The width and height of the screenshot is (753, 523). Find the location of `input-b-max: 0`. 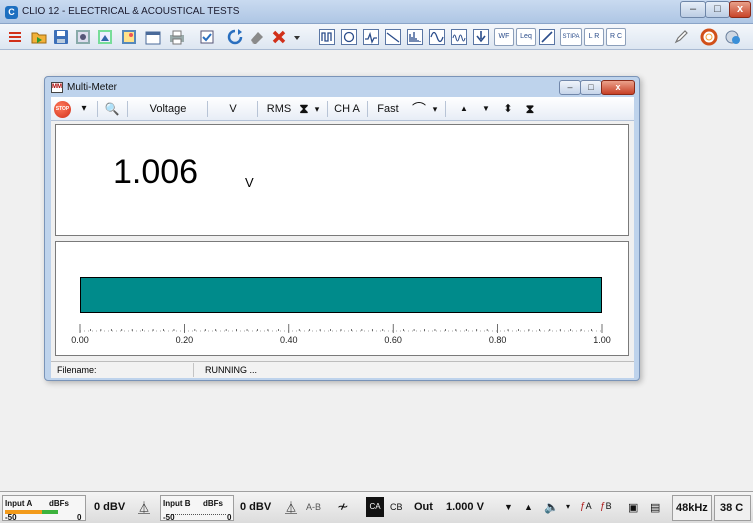

input-b-max: 0 is located at coordinates (229, 517).